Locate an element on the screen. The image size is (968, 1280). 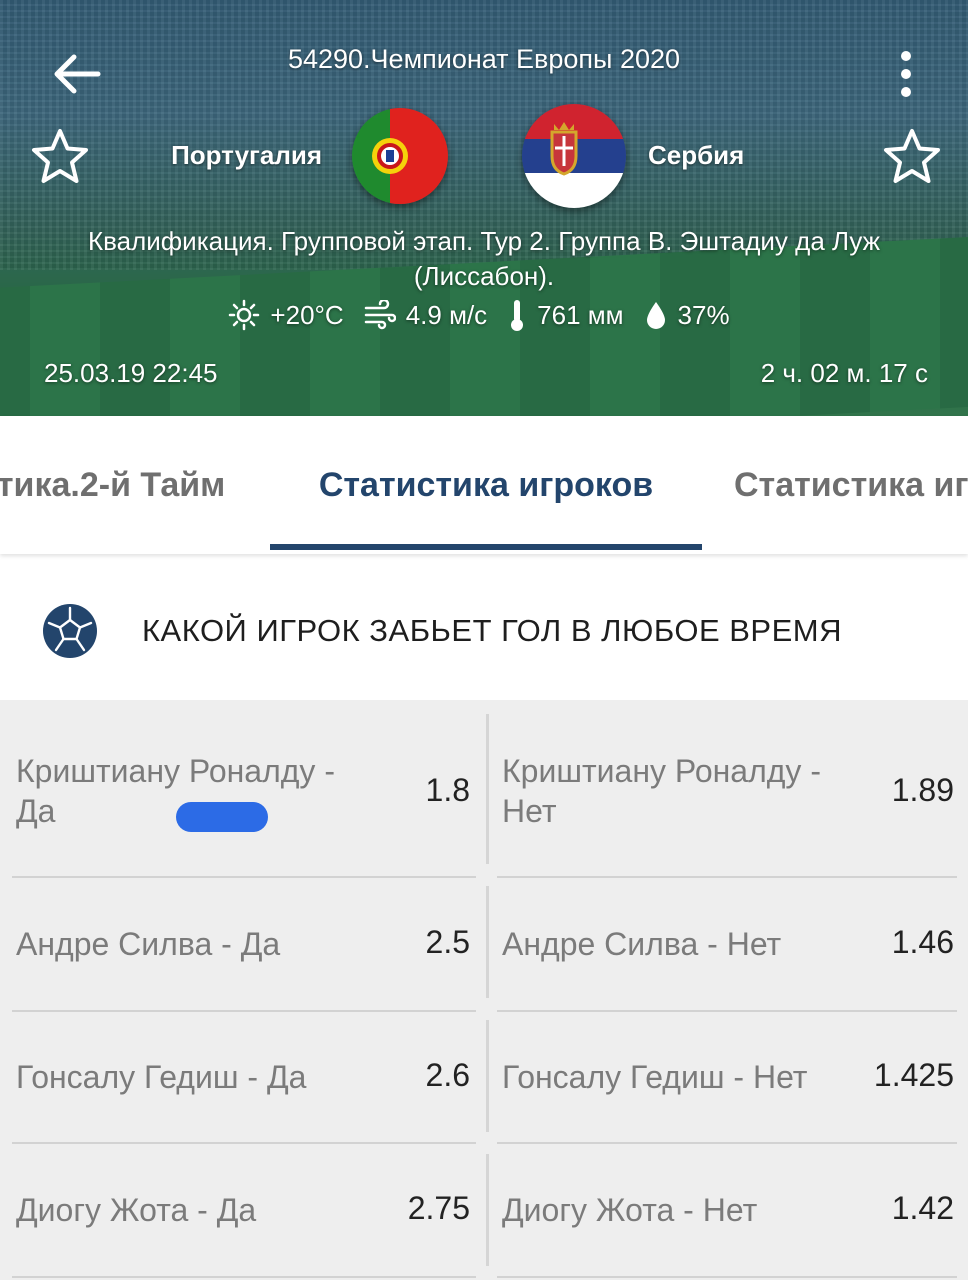
thermometer-icon is located at coordinates (517, 315).